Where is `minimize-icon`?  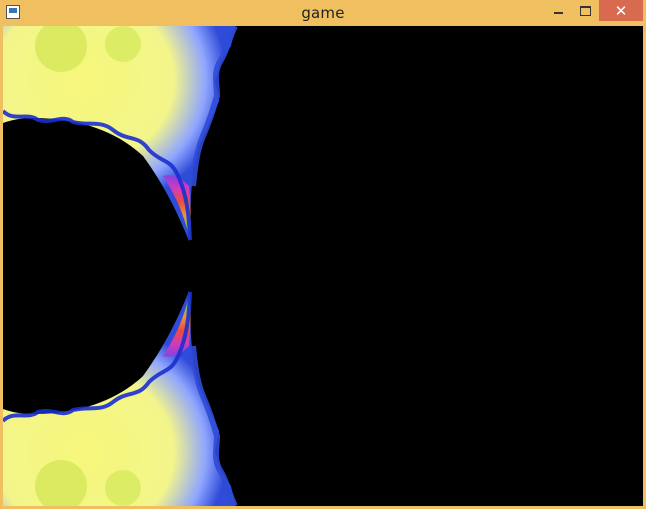
minimize-icon is located at coordinates (558, 13).